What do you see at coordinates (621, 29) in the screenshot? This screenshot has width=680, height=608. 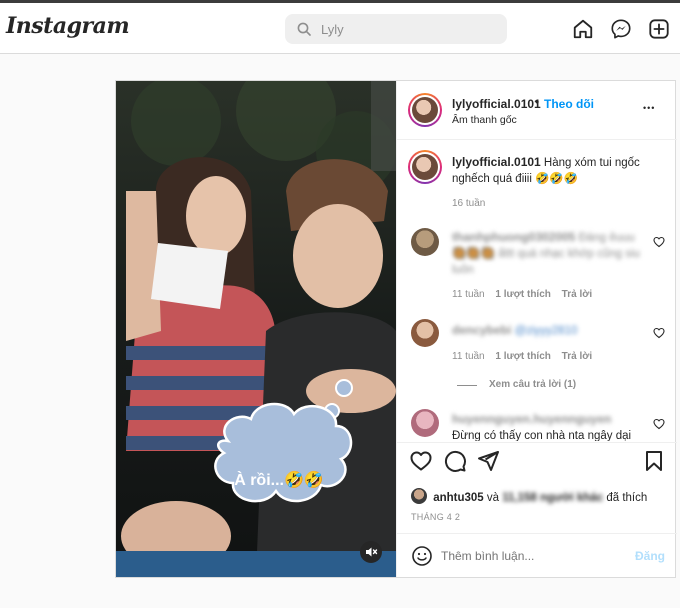 I see `messenger-icon` at bounding box center [621, 29].